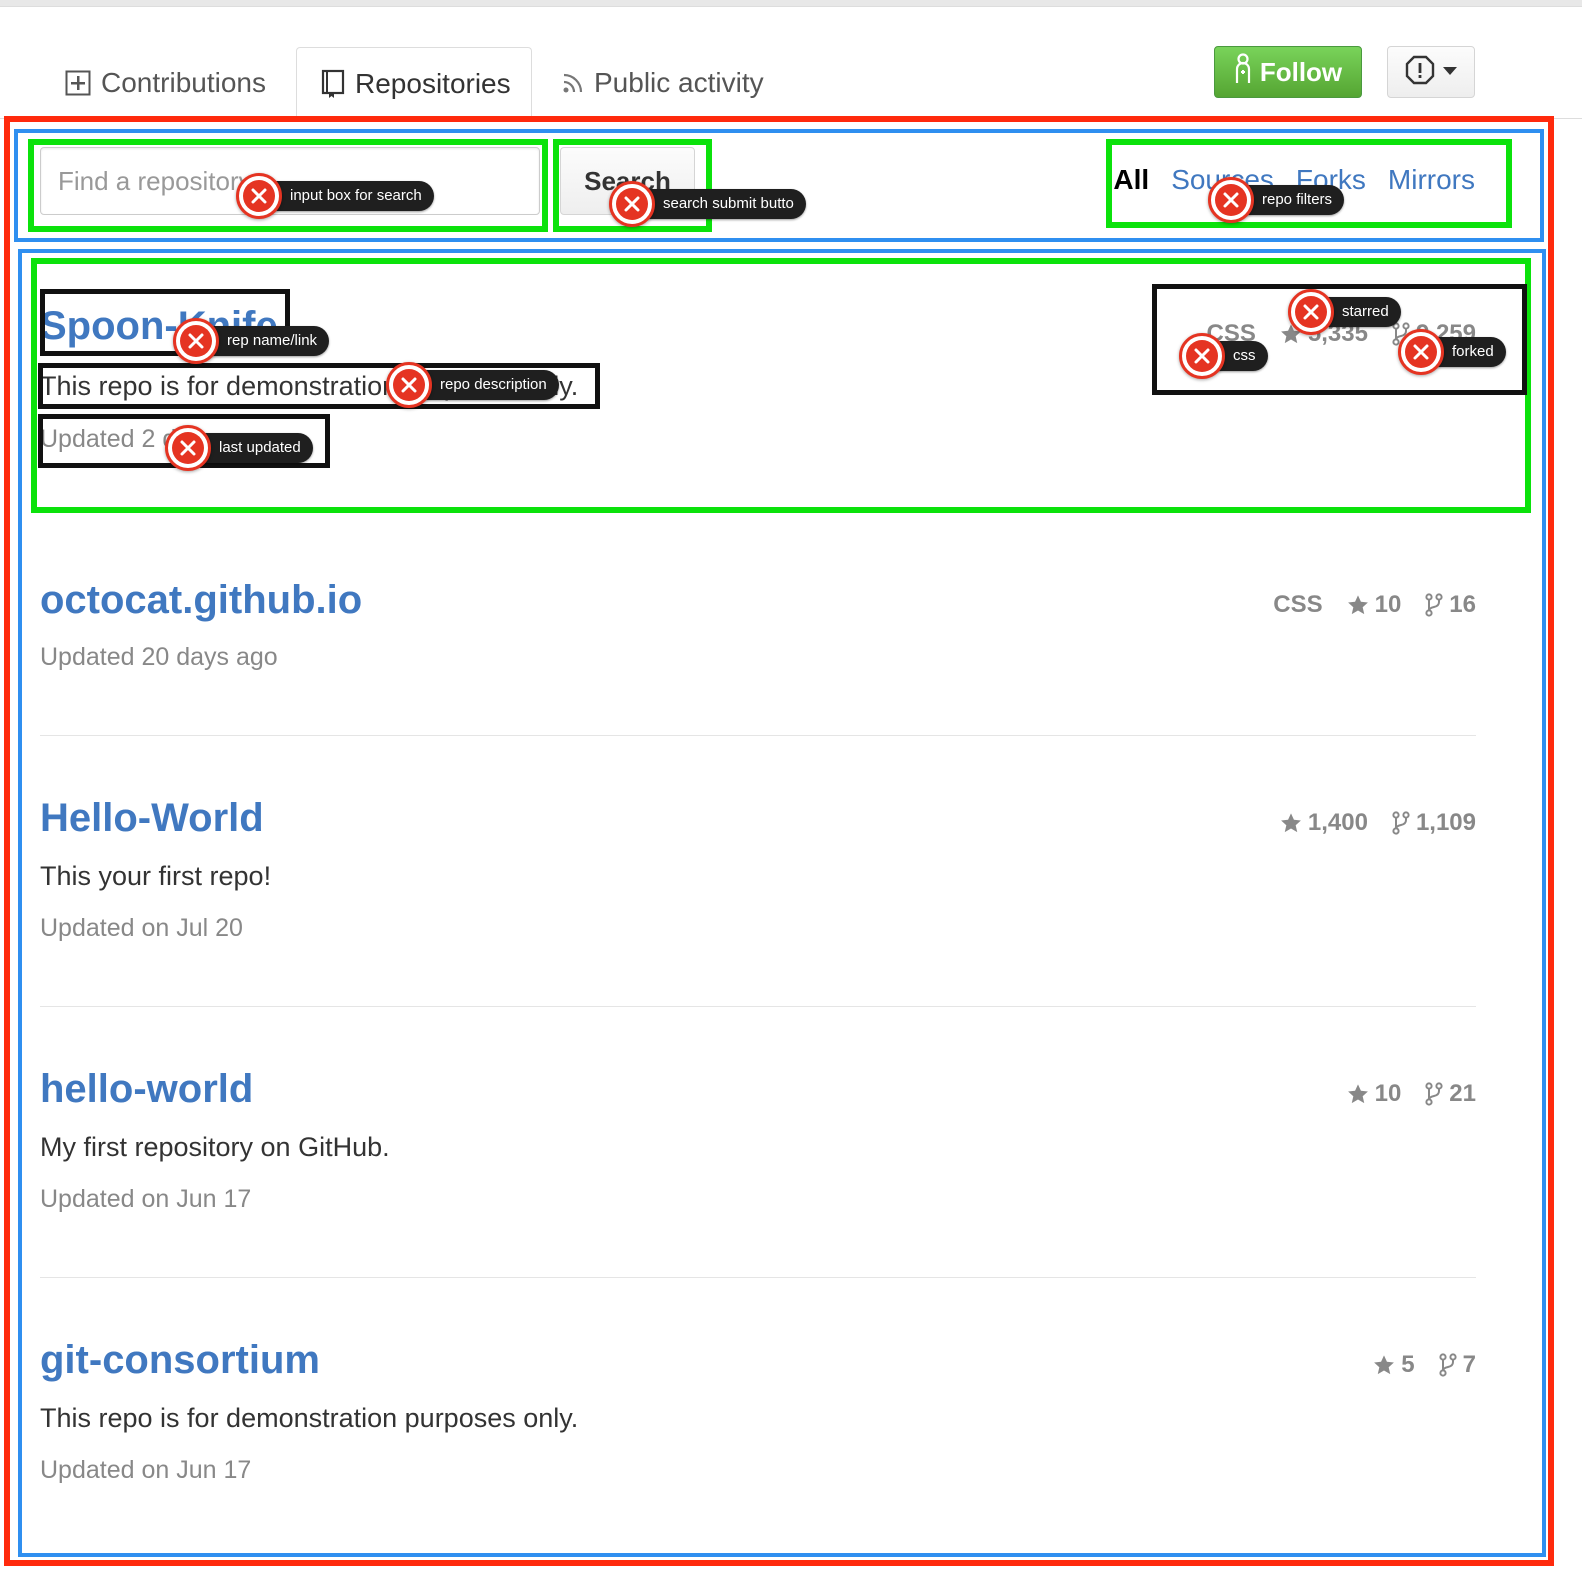 Image resolution: width=1582 pixels, height=1595 pixels. What do you see at coordinates (791, 3) in the screenshot?
I see `top-border` at bounding box center [791, 3].